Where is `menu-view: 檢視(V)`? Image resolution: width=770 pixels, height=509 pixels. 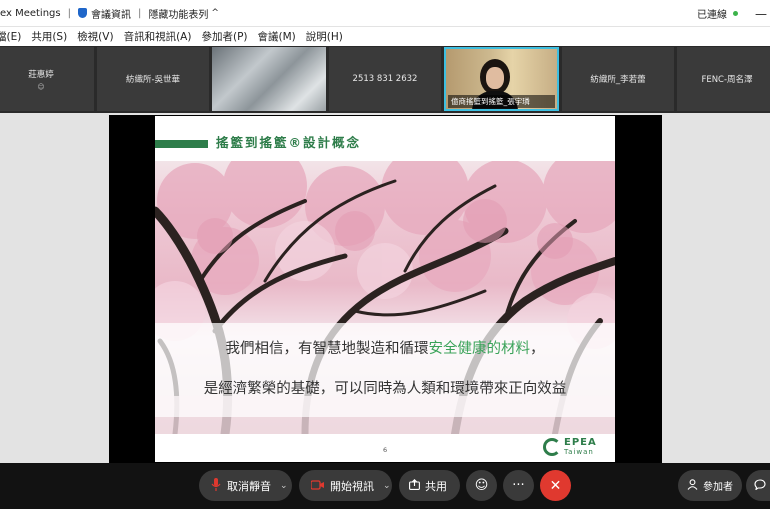
menu-view: 檢視(V) is located at coordinates (95, 36).